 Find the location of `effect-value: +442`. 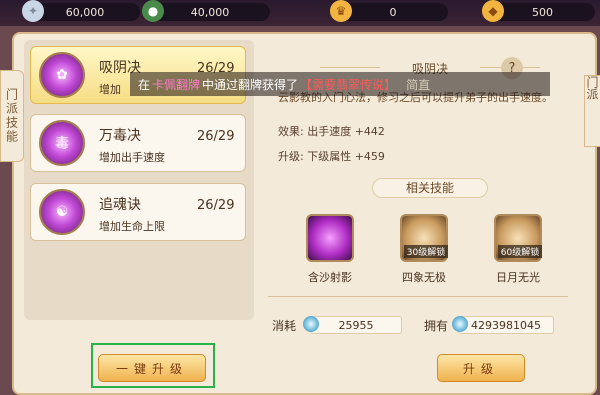

effect-value: +442 is located at coordinates (369, 131).